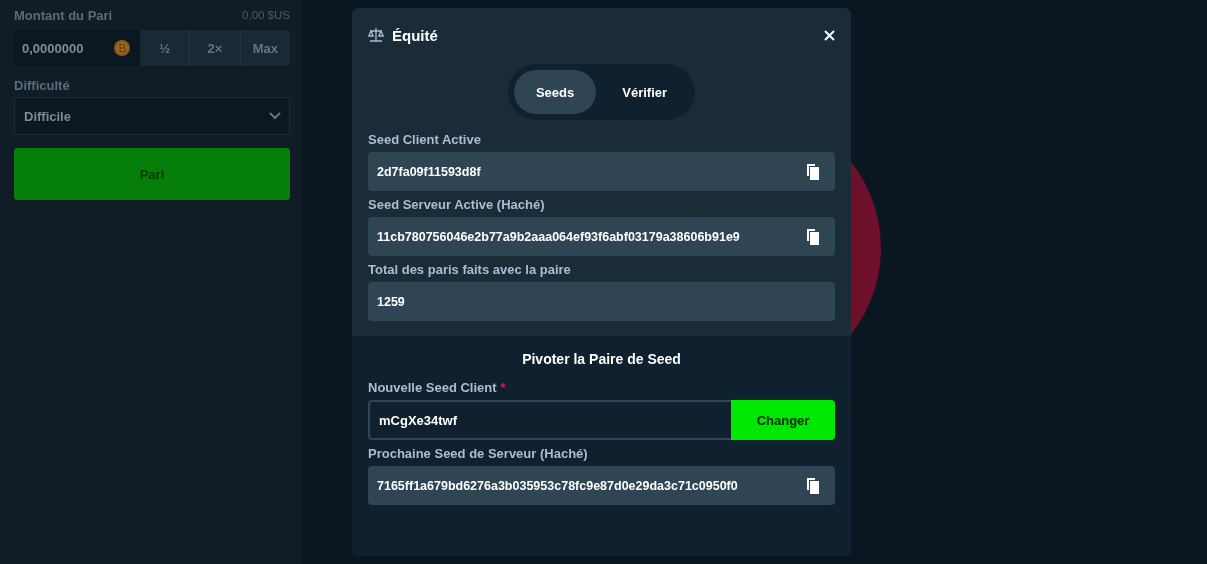 The image size is (1207, 564). What do you see at coordinates (152, 116) in the screenshot?
I see `difficulty-select: Difficile` at bounding box center [152, 116].